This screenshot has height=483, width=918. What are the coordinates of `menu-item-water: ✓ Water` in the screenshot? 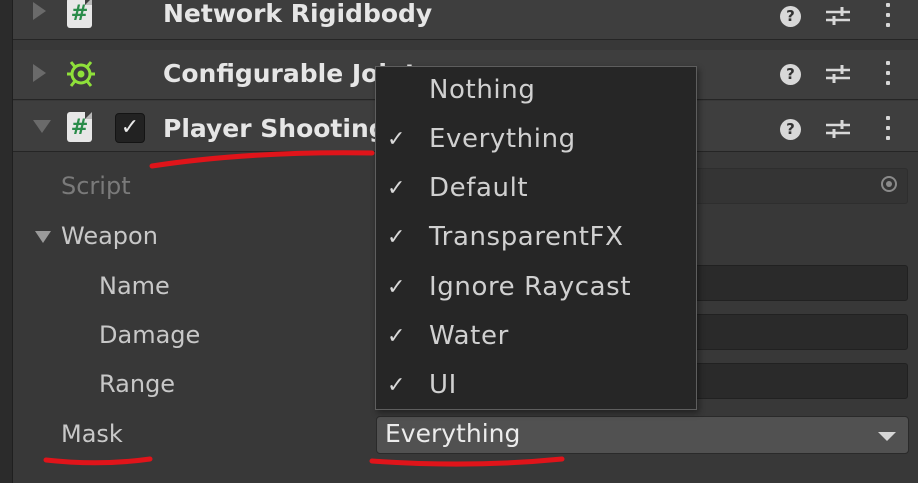 It's located at (536, 337).